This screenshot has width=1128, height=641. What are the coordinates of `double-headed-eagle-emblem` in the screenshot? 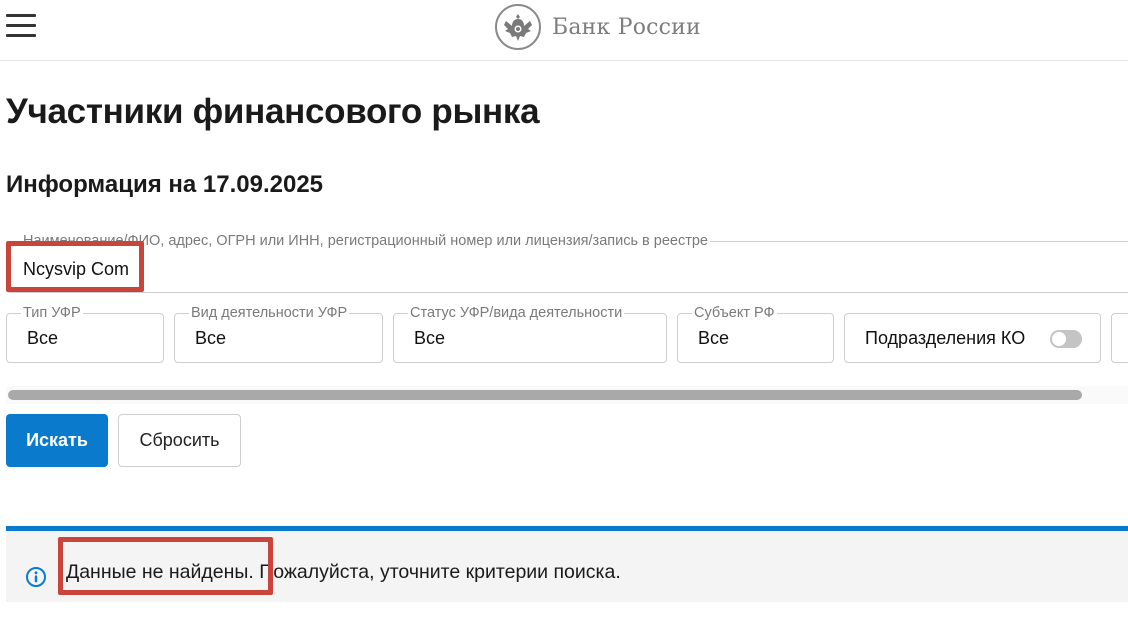 It's located at (518, 27).